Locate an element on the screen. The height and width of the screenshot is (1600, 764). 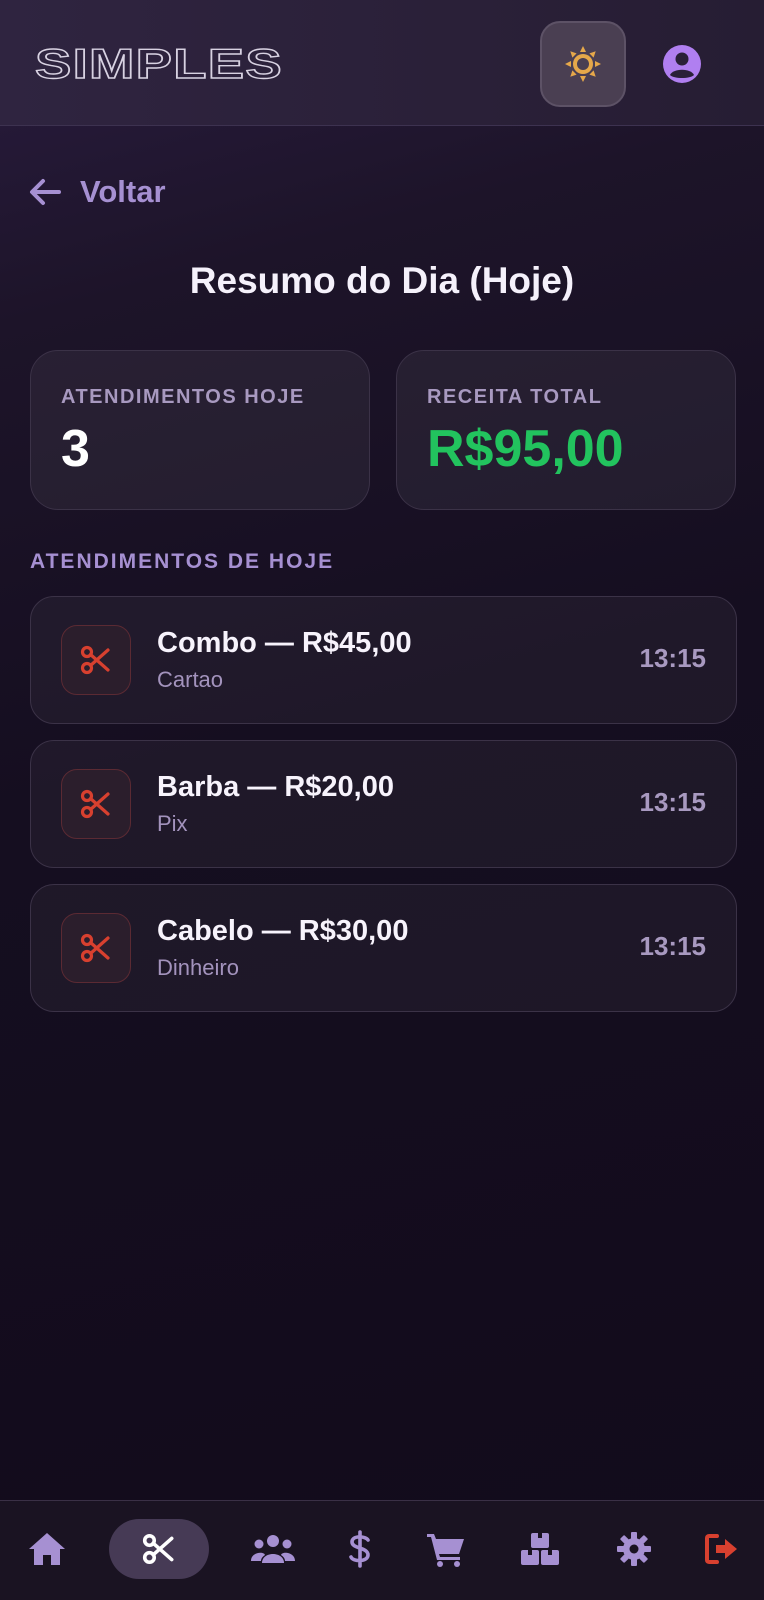
stat-value: 3 is located at coordinates (75, 449).